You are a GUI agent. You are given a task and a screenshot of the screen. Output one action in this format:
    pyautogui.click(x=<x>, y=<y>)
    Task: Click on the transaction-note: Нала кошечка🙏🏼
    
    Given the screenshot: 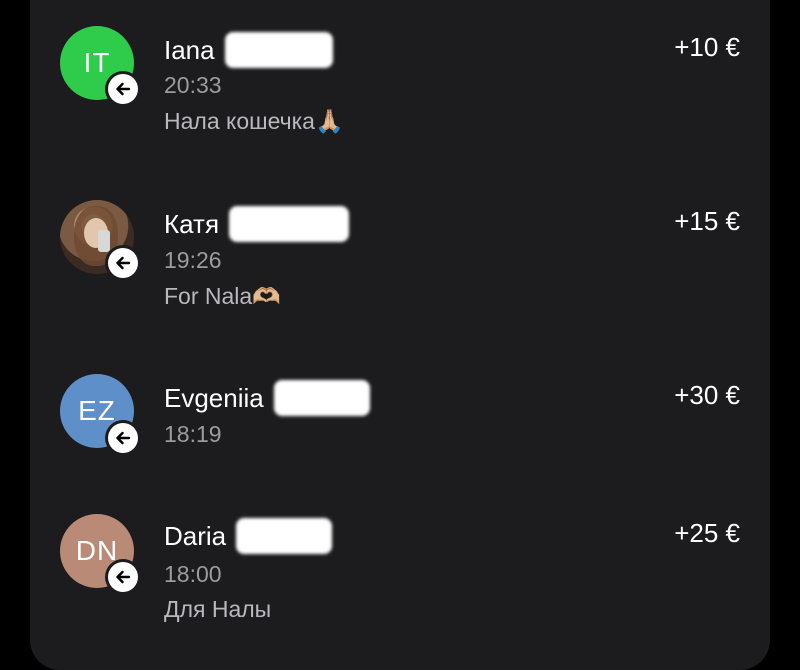 What is the action you would take?
    pyautogui.click(x=254, y=121)
    